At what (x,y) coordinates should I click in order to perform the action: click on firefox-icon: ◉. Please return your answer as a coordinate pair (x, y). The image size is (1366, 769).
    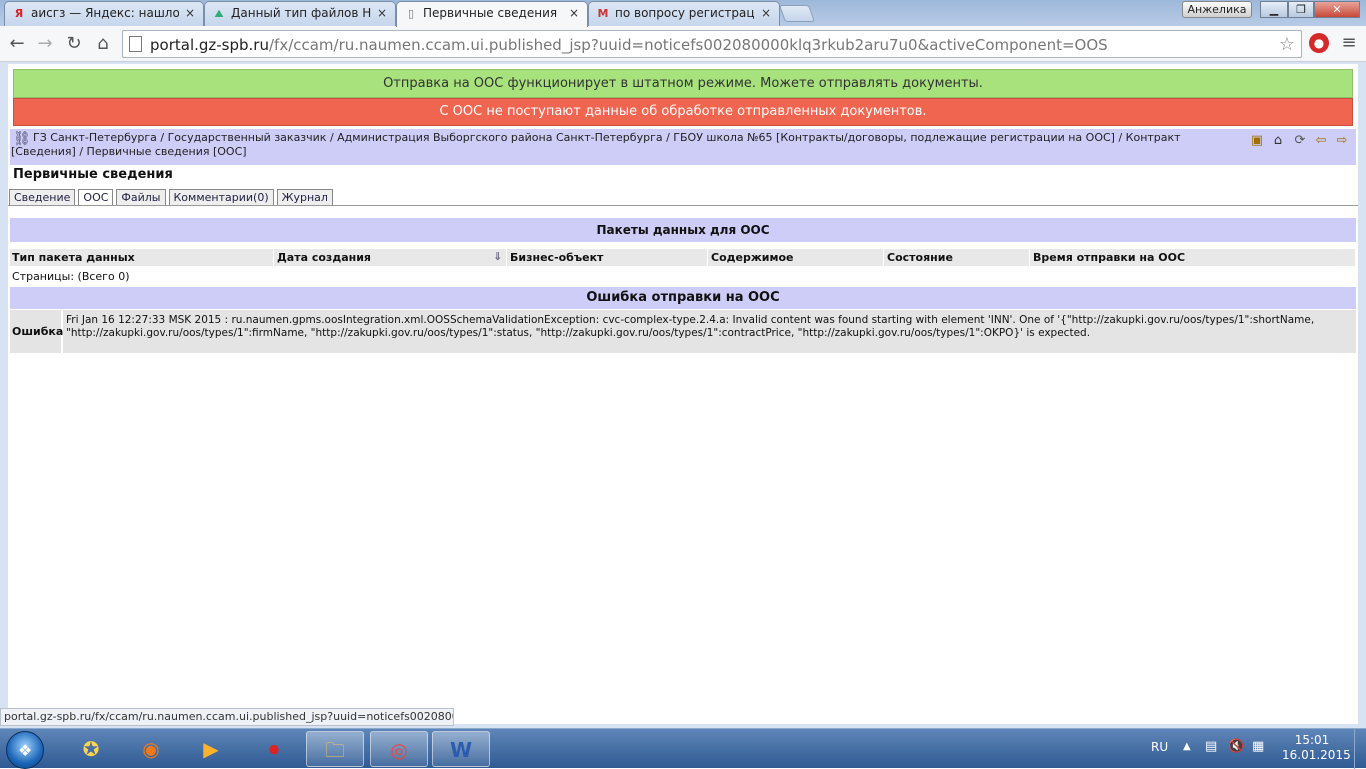
    Looking at the image, I should click on (151, 749).